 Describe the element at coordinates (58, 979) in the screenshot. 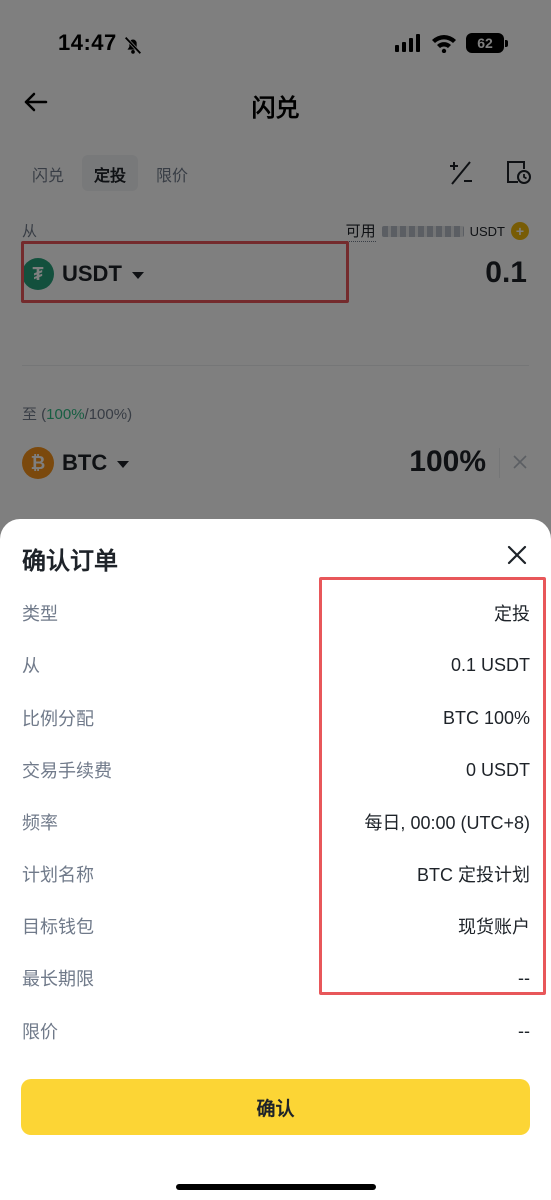

I see `detail-key: 最长期限` at that location.